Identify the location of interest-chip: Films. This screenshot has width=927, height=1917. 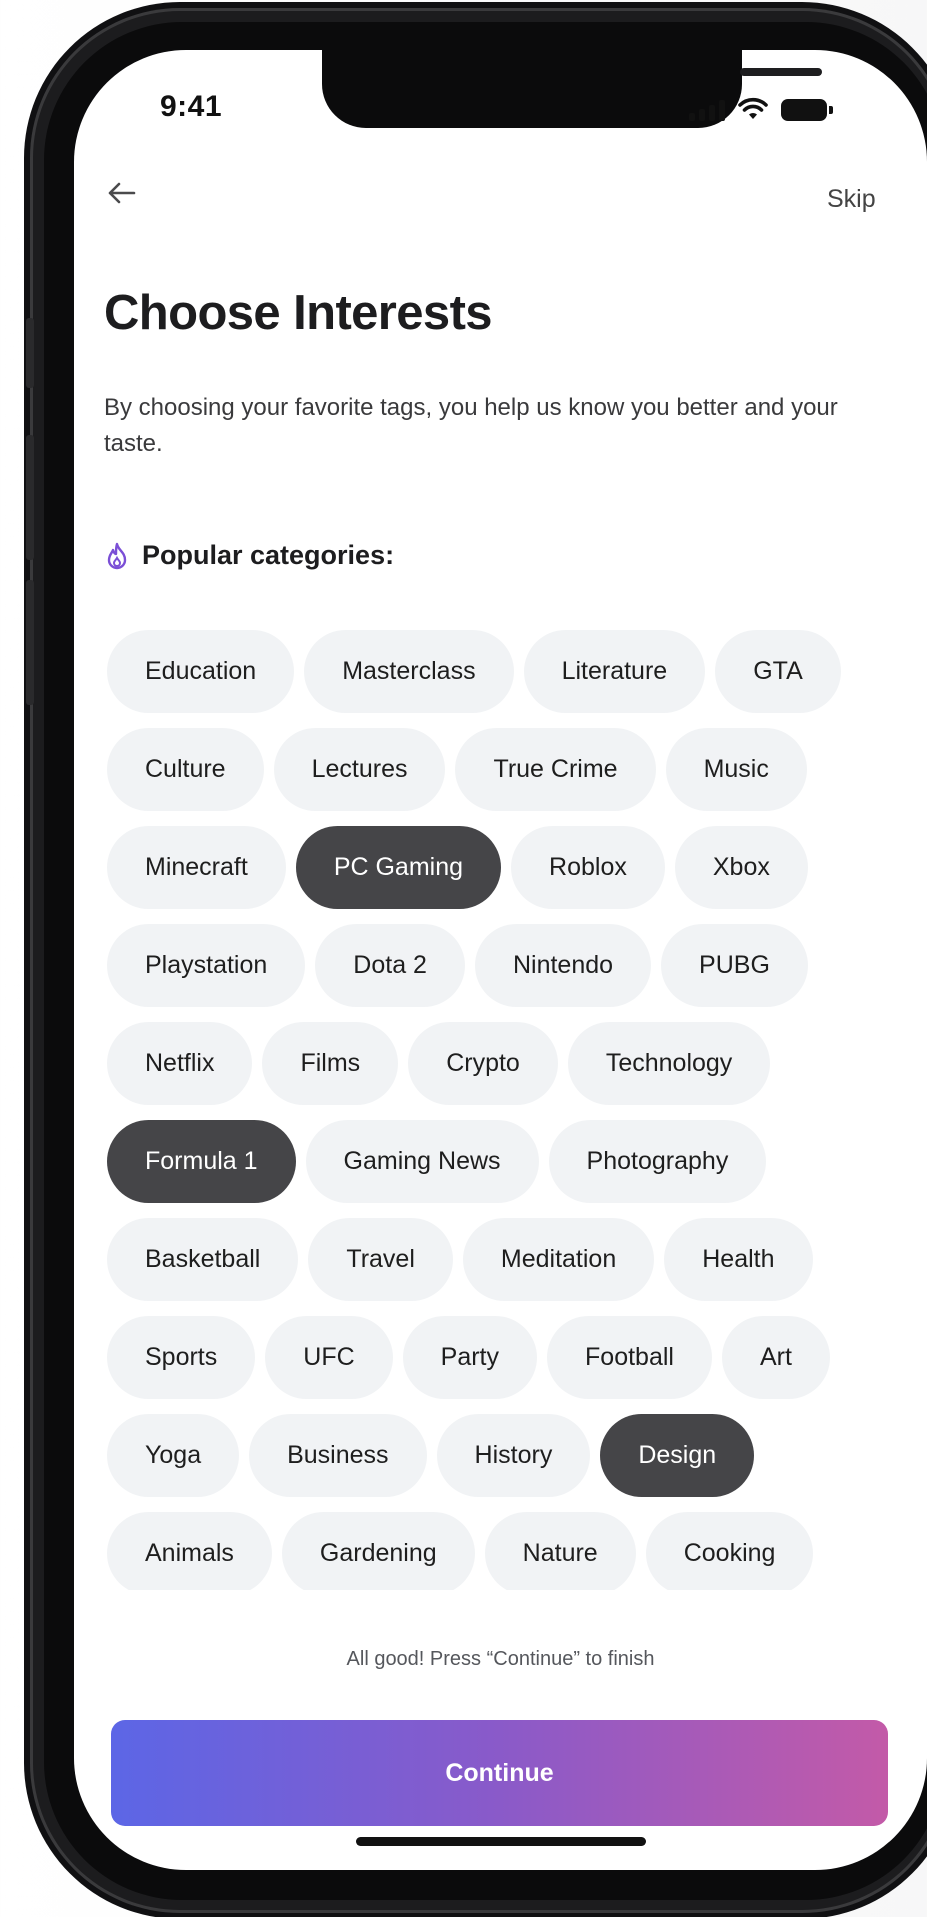
(330, 1063).